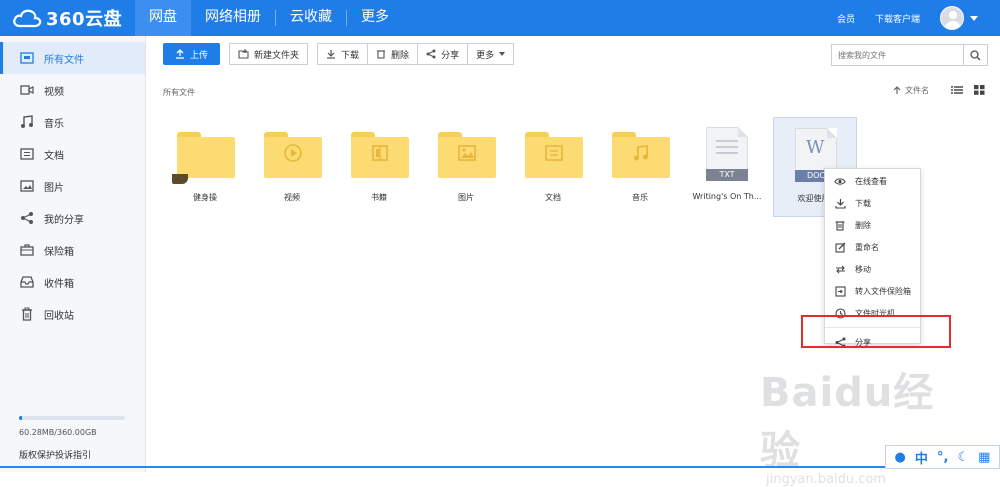 The width and height of the screenshot is (1000, 487). Describe the element at coordinates (343, 54) in the screenshot. I see `download-button: 下载` at that location.